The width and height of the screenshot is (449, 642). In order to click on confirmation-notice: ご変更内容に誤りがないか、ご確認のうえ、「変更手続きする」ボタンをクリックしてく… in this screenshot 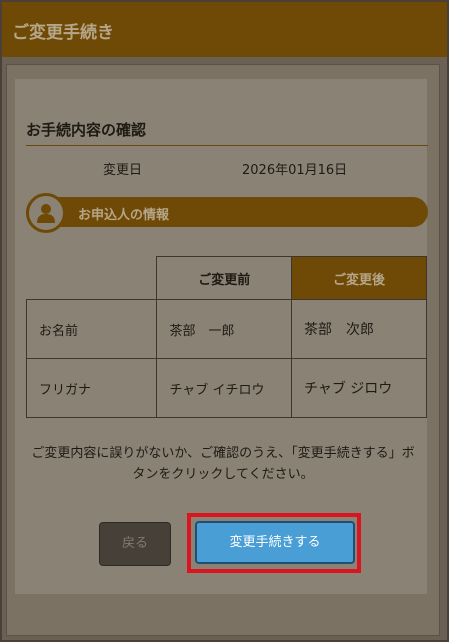, I will do `click(223, 464)`.